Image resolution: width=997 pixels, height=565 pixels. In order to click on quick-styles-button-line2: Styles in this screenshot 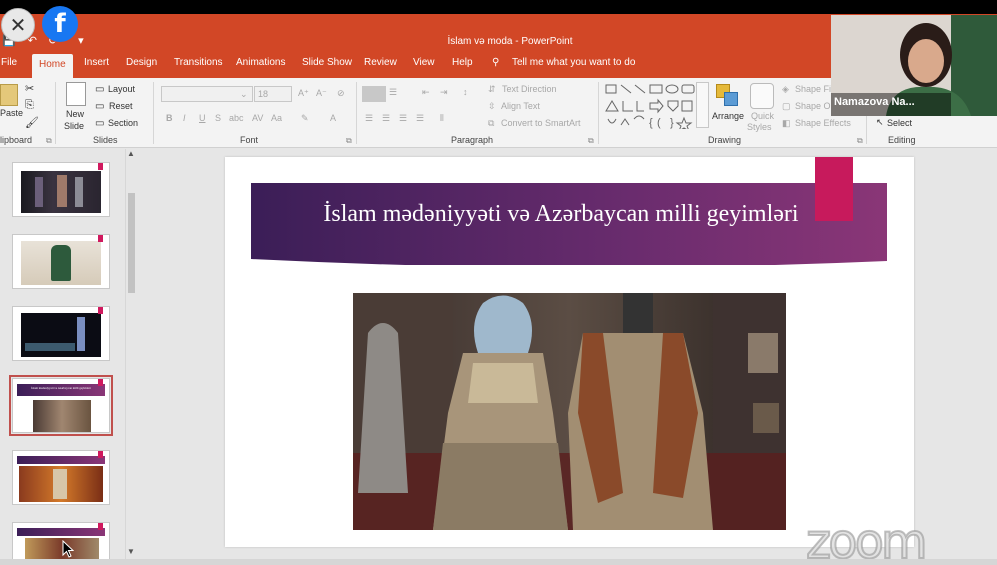, I will do `click(759, 127)`.